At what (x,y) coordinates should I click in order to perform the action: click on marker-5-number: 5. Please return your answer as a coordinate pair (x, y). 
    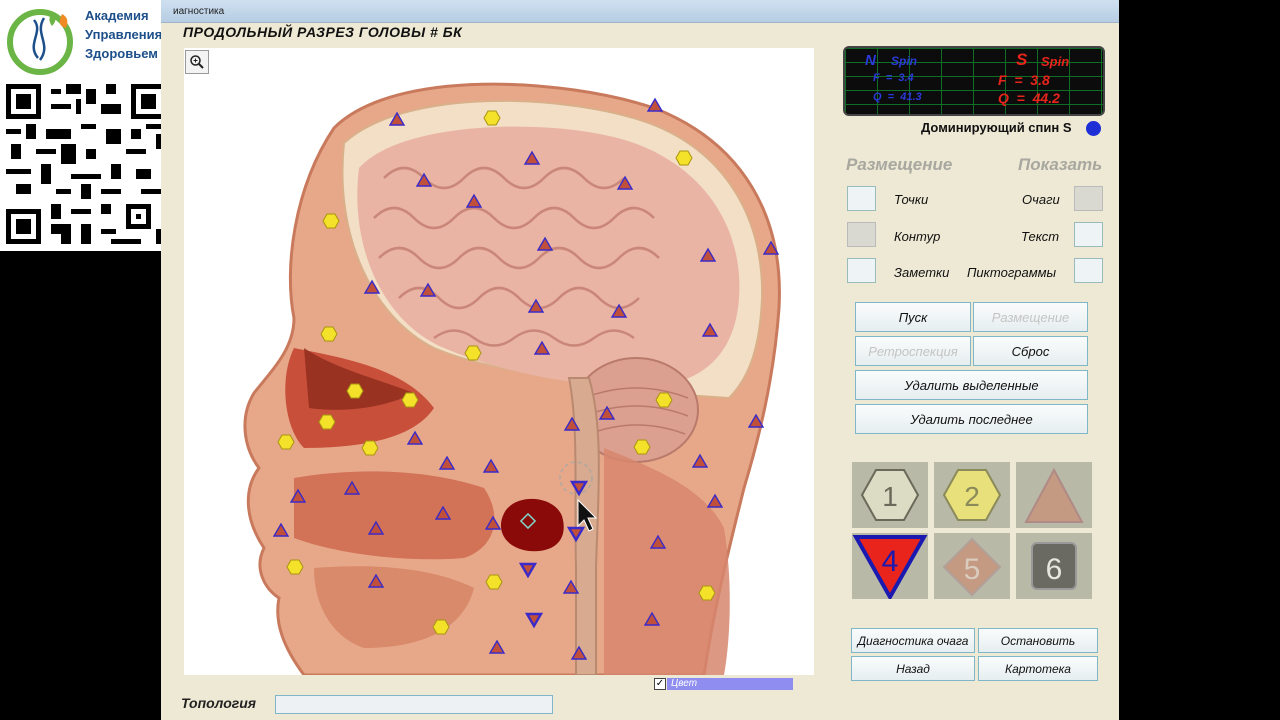
    Looking at the image, I should click on (972, 569).